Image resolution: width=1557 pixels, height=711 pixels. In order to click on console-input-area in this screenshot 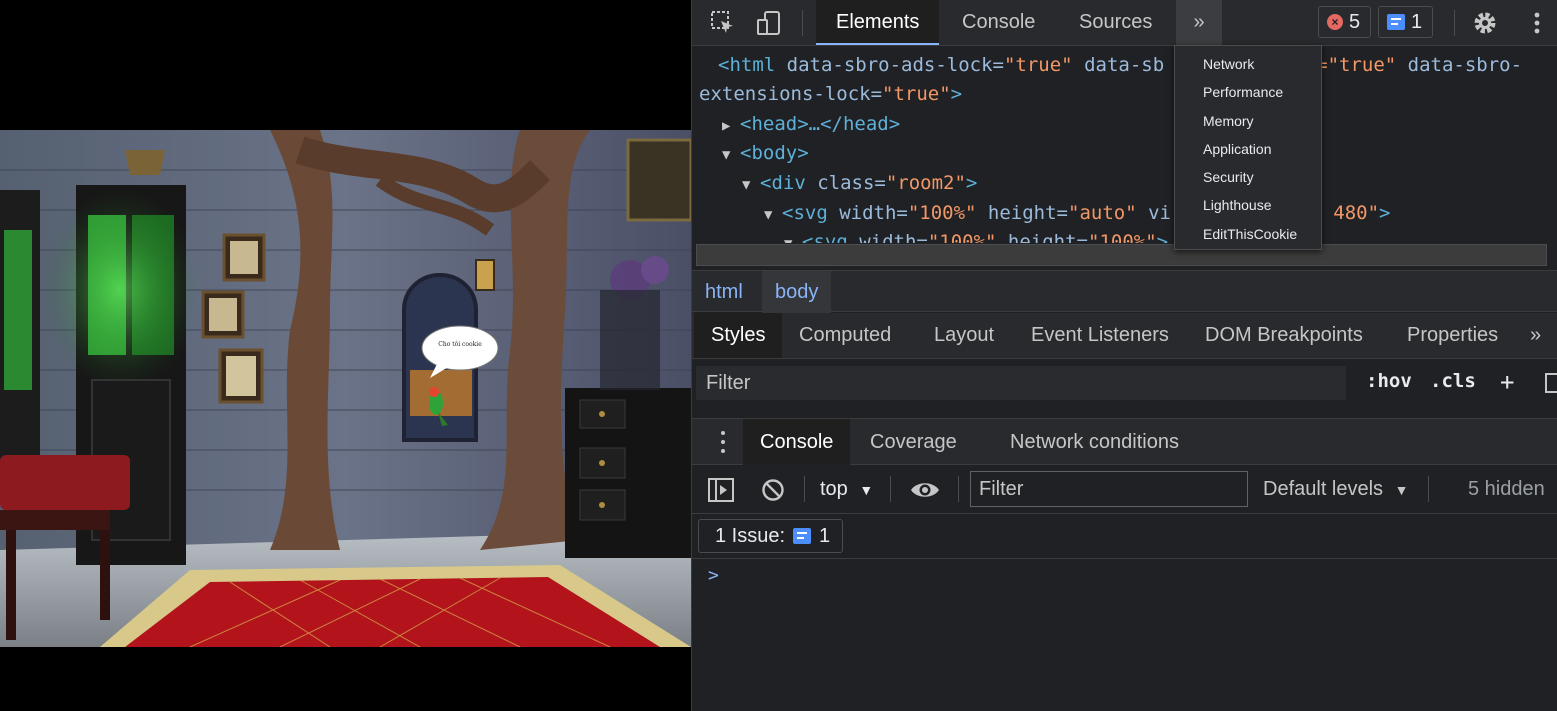, I will do `click(1124, 650)`.